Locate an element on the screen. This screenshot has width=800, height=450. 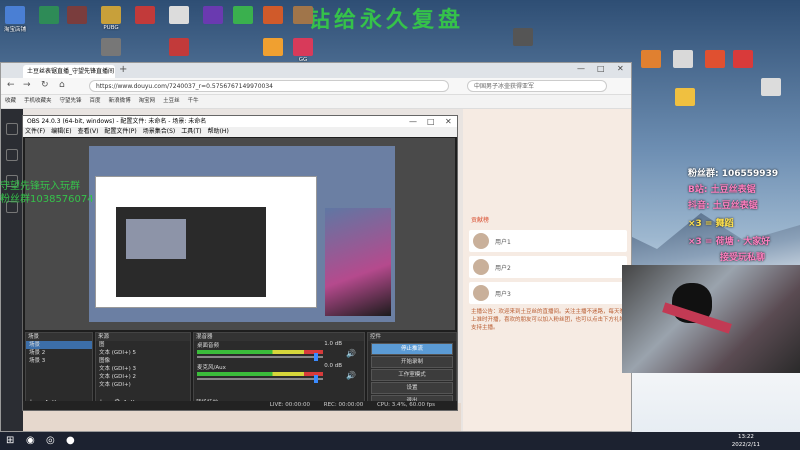
bookmark-item: 手机收藏夹 is located at coordinates (38, 101).